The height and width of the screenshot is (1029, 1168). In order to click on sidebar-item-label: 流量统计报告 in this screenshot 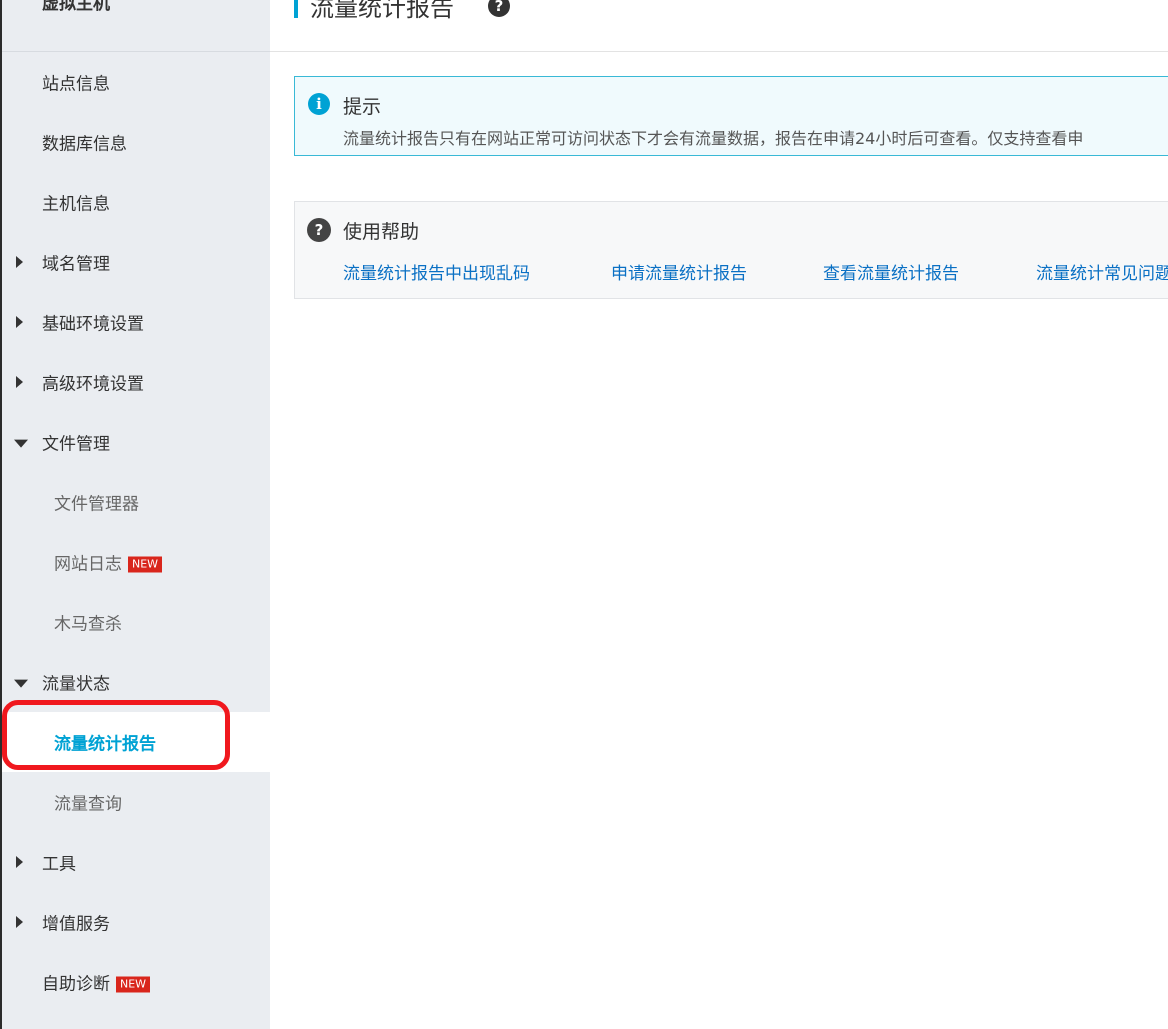, I will do `click(105, 744)`.